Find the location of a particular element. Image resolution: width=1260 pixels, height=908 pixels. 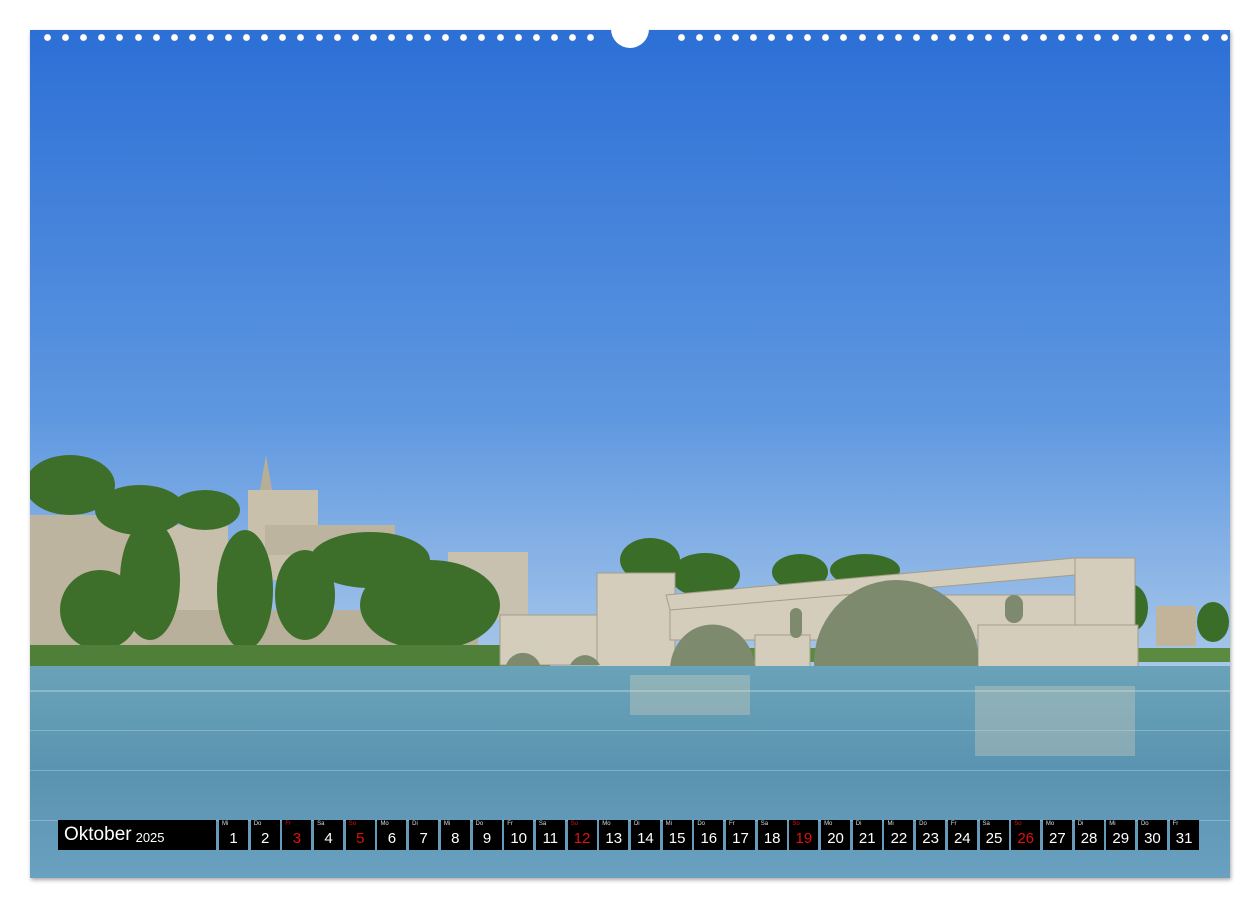

day-number: 17 is located at coordinates (740, 838).